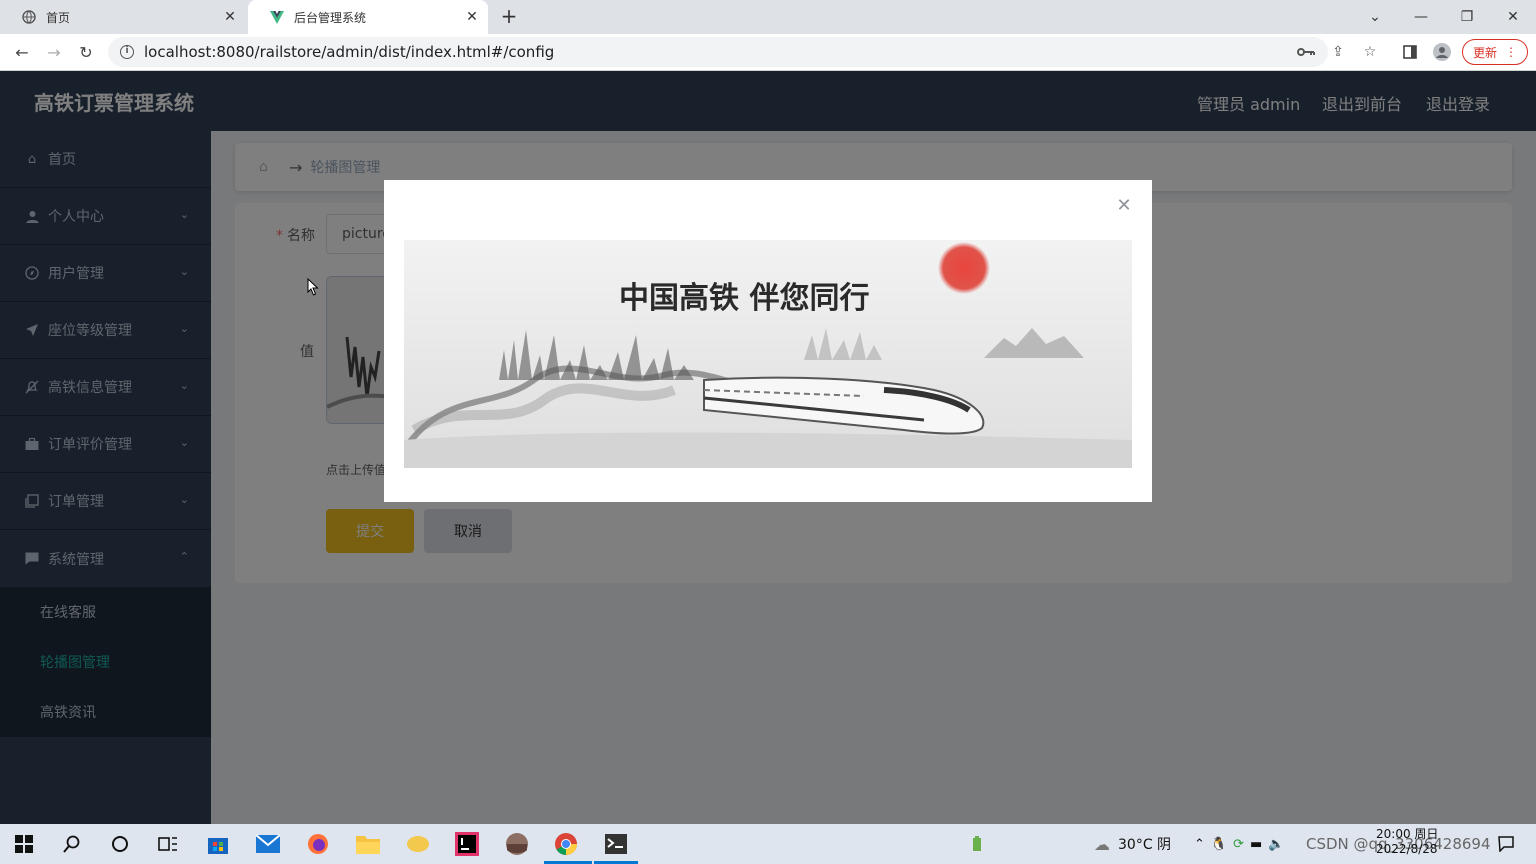  Describe the element at coordinates (123, 17) in the screenshot. I see `browser-tab-home: 首页 ✕` at that location.